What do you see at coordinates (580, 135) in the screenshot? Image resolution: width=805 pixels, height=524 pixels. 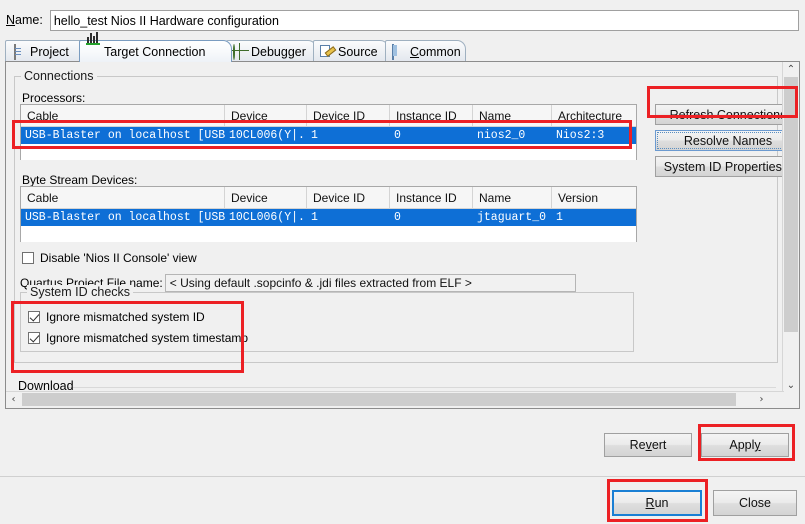 I see `cell-architecture: Nios2:3` at bounding box center [580, 135].